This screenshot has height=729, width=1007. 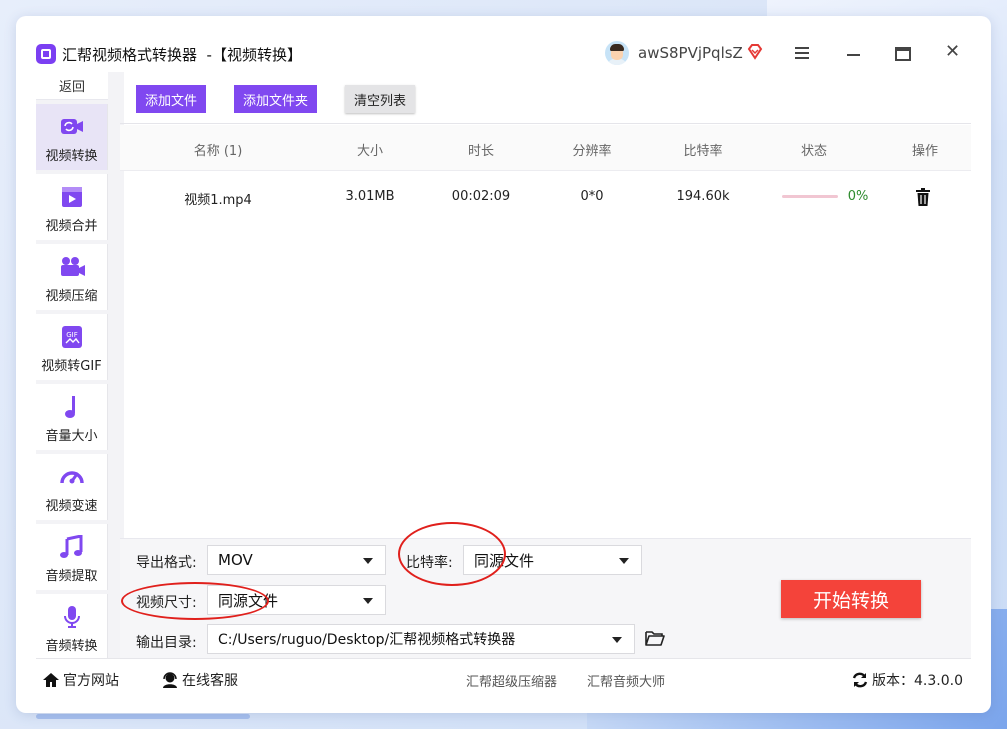 I want to click on cell-name: 视频1.mp4, so click(x=218, y=200).